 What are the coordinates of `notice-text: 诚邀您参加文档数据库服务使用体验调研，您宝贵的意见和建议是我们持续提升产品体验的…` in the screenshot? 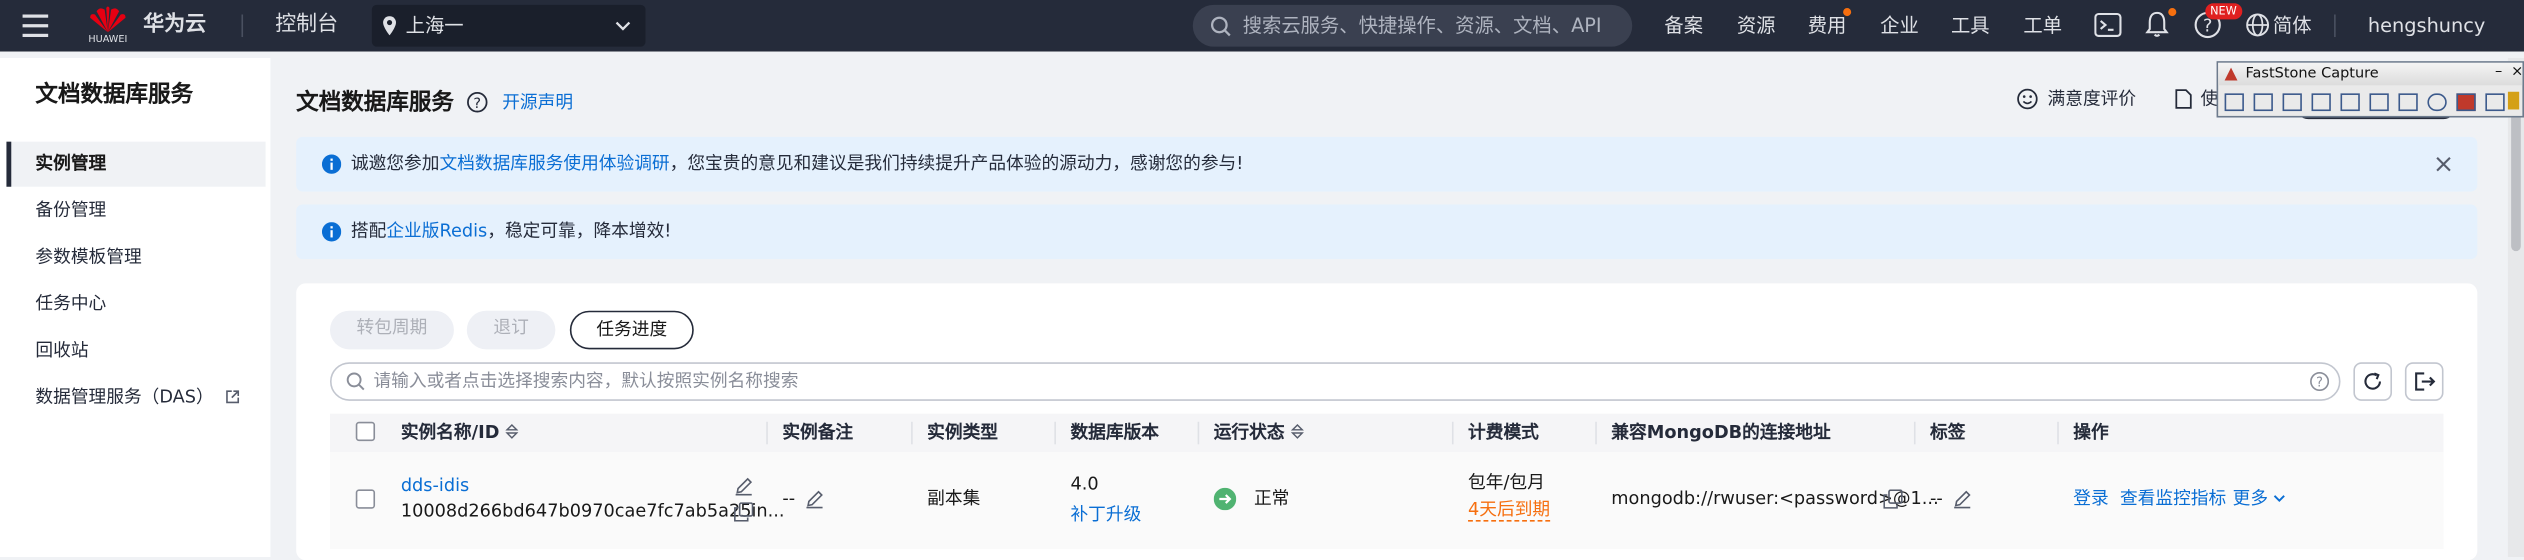 It's located at (797, 164).